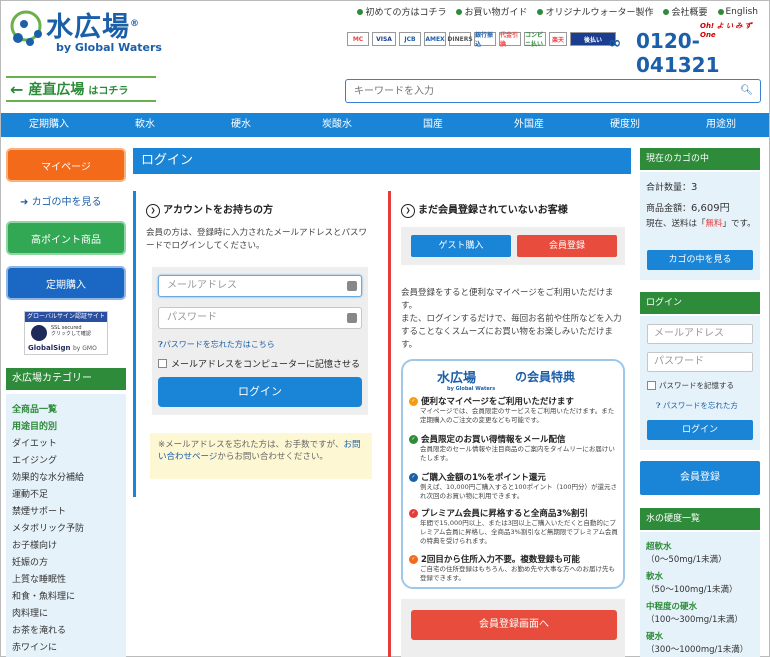 The width and height of the screenshot is (770, 657). I want to click on payment-card-mastercard: MC, so click(358, 39).